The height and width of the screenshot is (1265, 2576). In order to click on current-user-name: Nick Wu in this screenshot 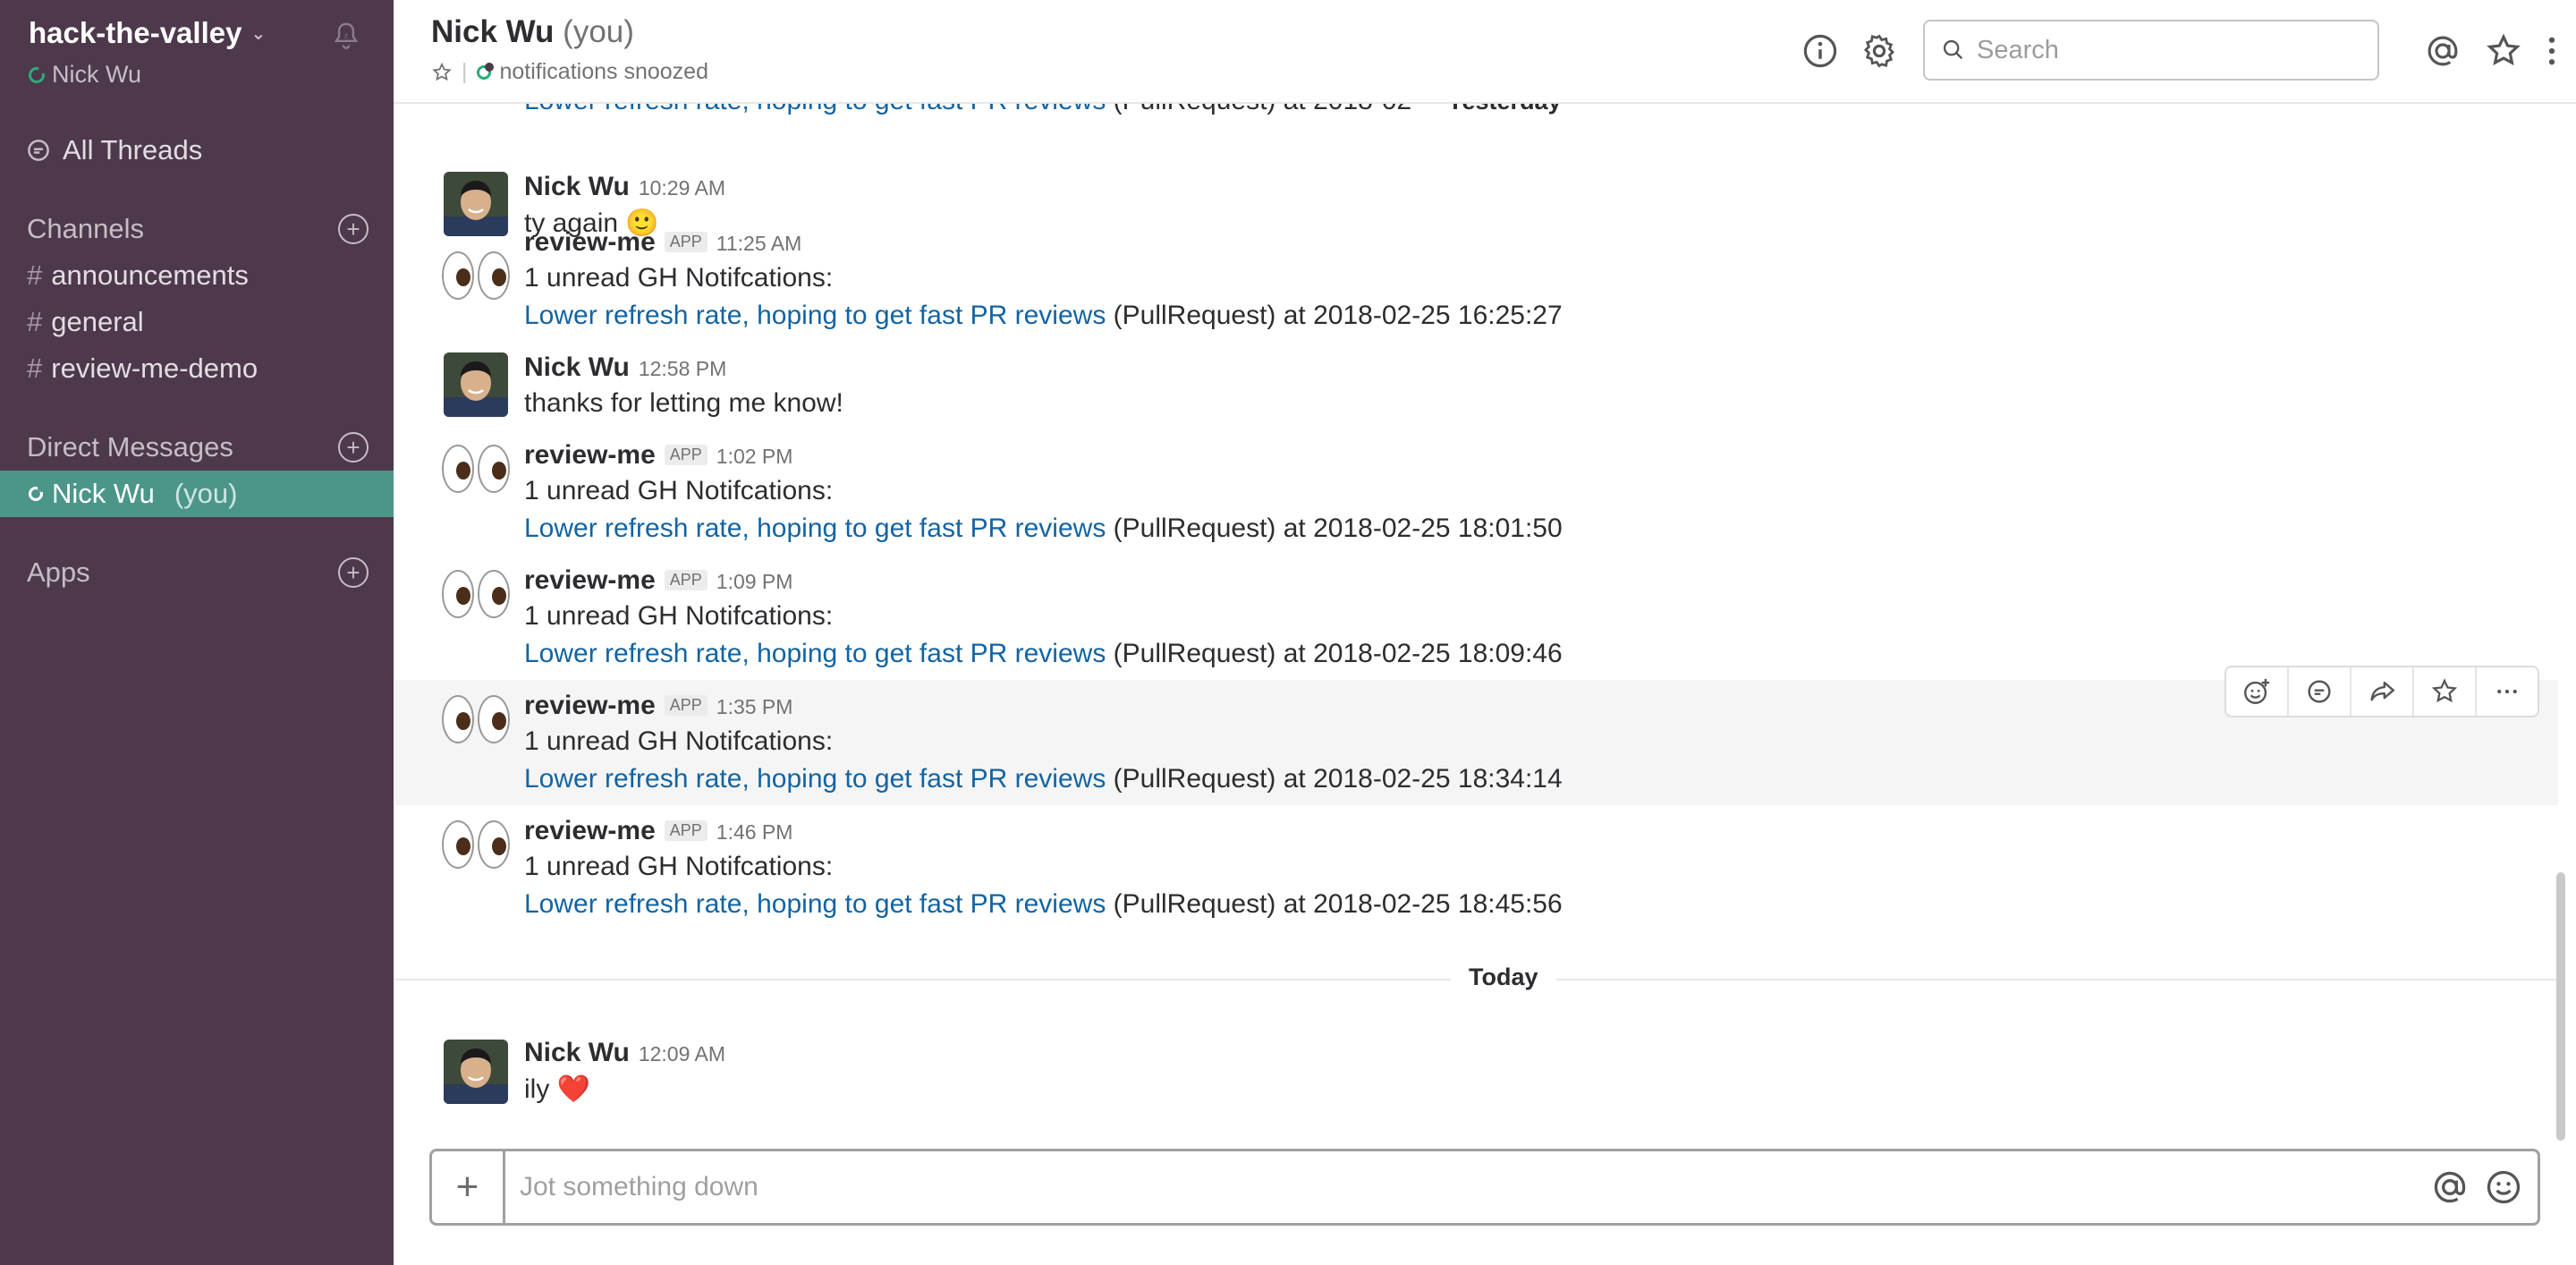, I will do `click(97, 74)`.